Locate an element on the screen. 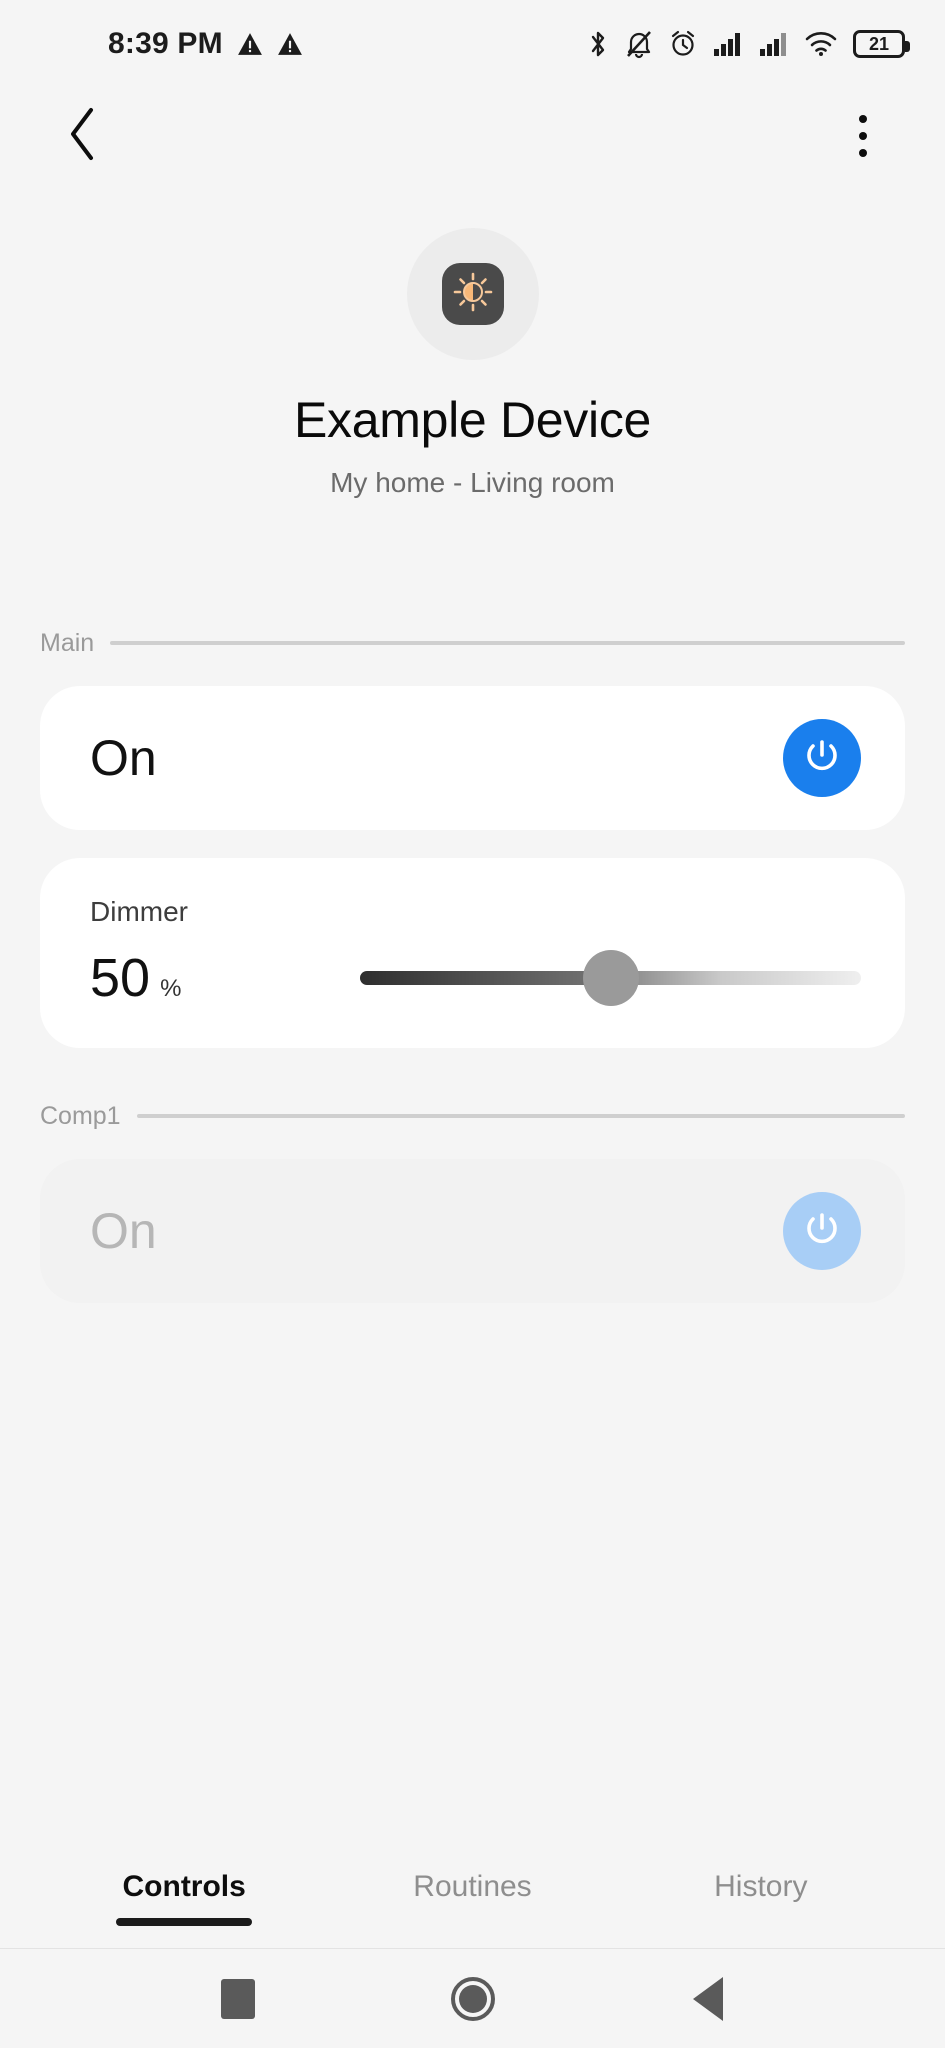 This screenshot has width=945, height=2048. battery-indicator: 21 is located at coordinates (881, 44).